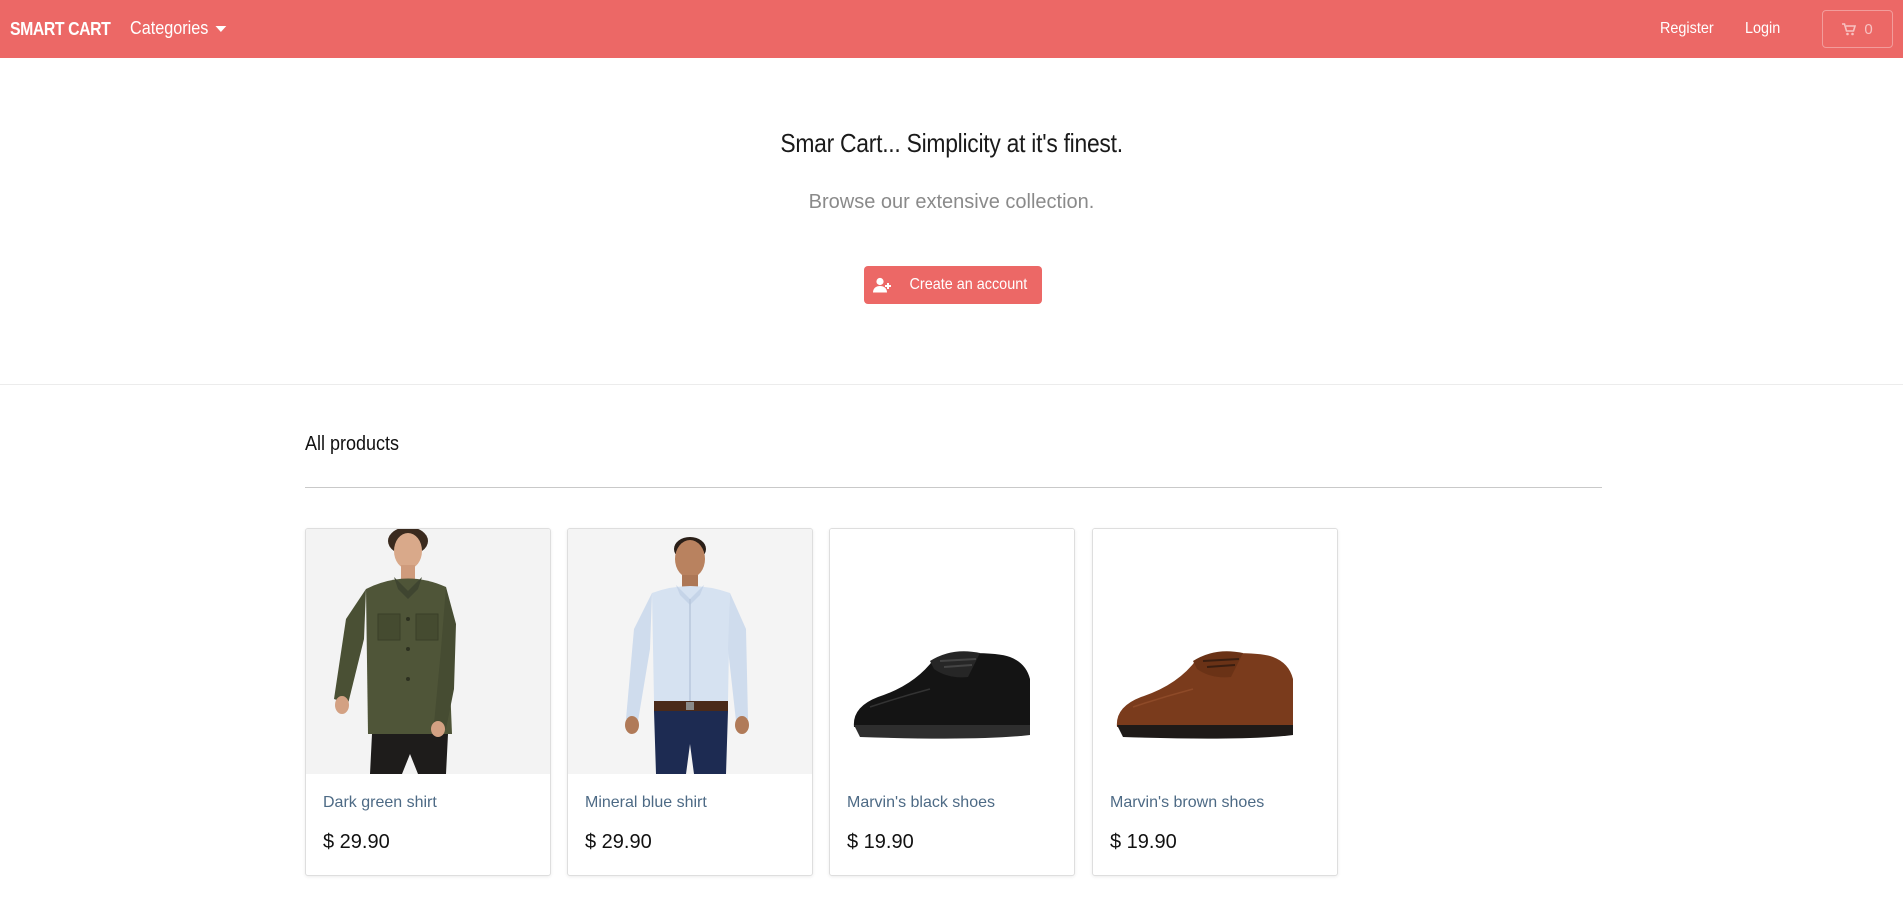 Image resolution: width=1903 pixels, height=901 pixels. What do you see at coordinates (380, 803) in the screenshot?
I see `product-name: Dark green shirt` at bounding box center [380, 803].